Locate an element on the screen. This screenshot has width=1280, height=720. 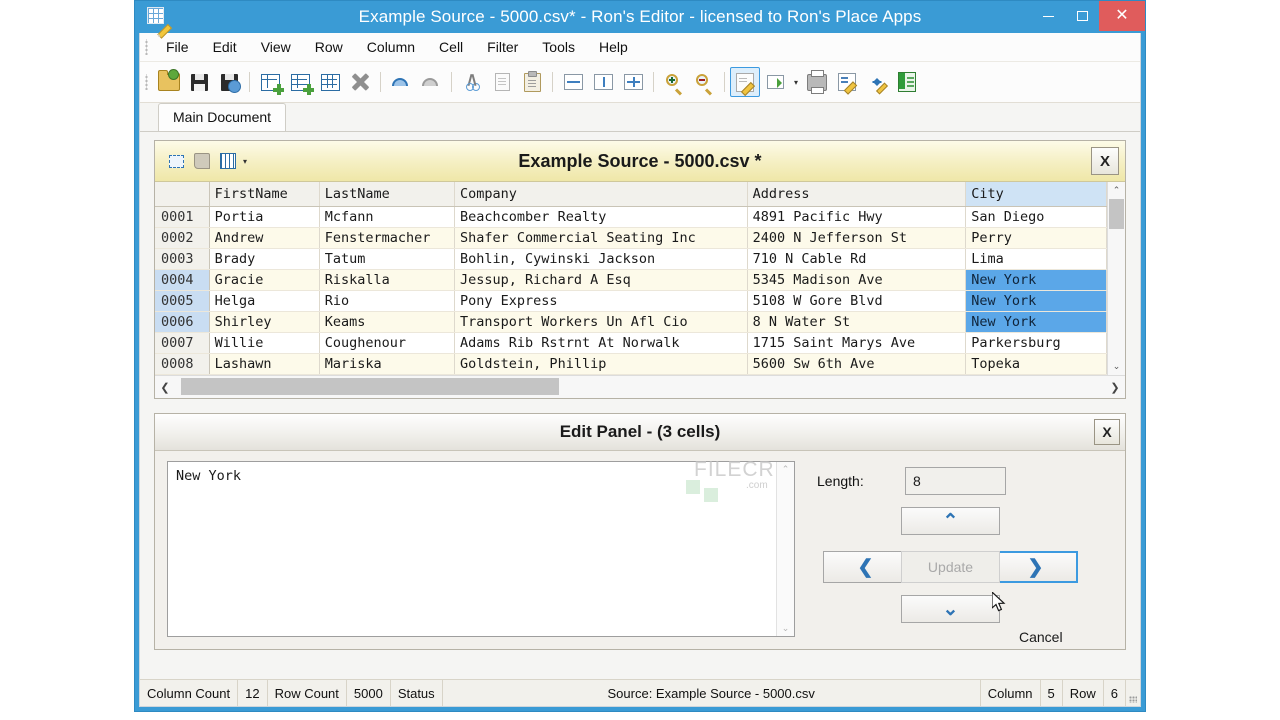
paste-button is located at coordinates (532, 82).